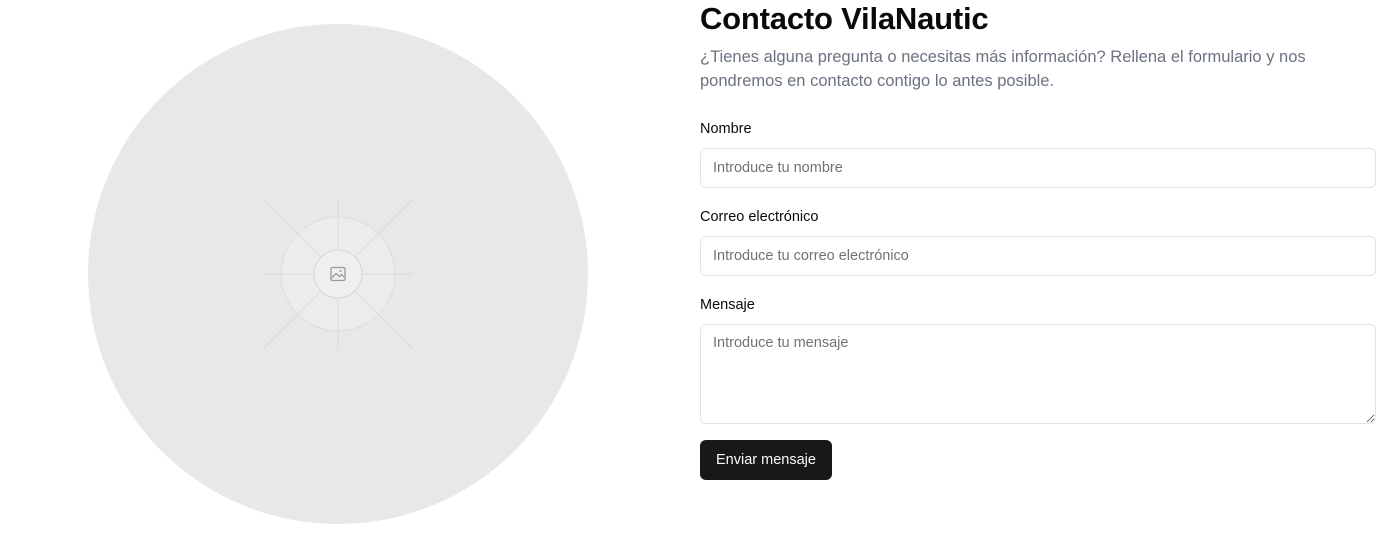  Describe the element at coordinates (726, 129) in the screenshot. I see `name-label: Nombre` at that location.